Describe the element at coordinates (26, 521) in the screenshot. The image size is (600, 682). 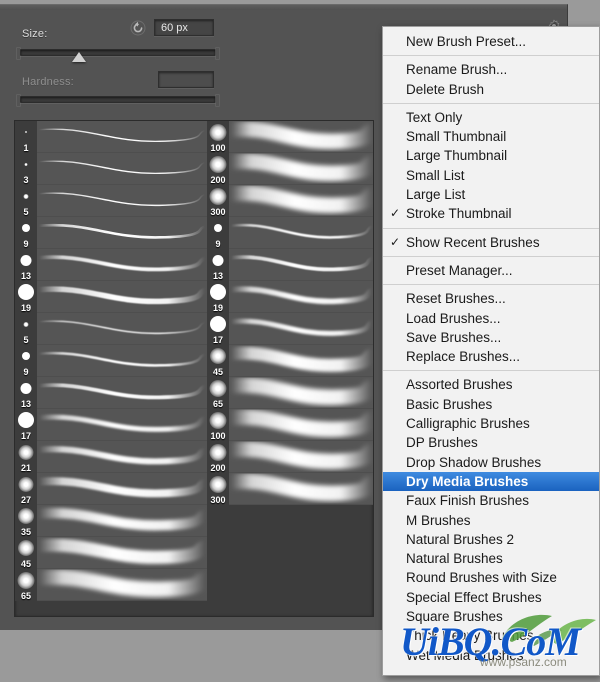
I see `brush-tip-preview: 35` at that location.